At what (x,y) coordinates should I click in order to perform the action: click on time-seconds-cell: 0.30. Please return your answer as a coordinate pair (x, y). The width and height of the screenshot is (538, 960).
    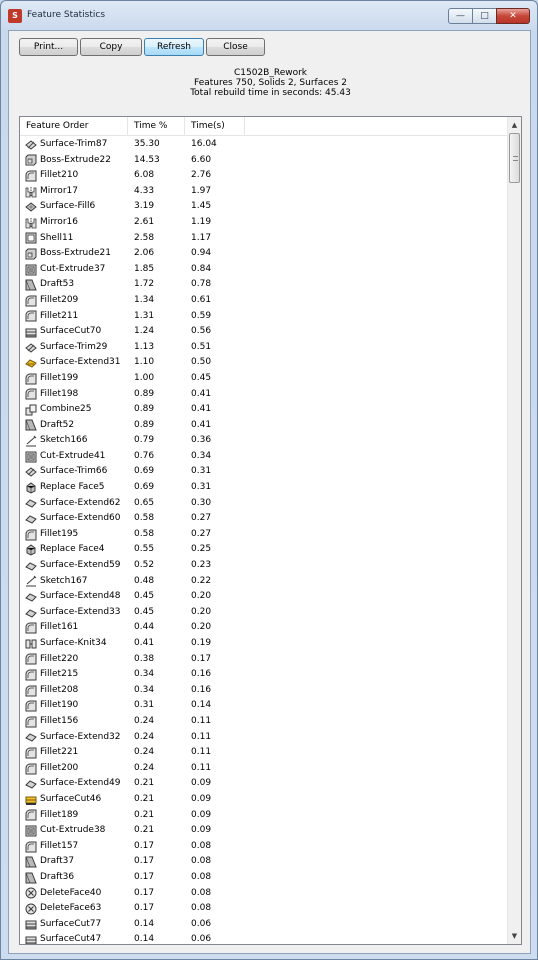
    Looking at the image, I should click on (201, 502).